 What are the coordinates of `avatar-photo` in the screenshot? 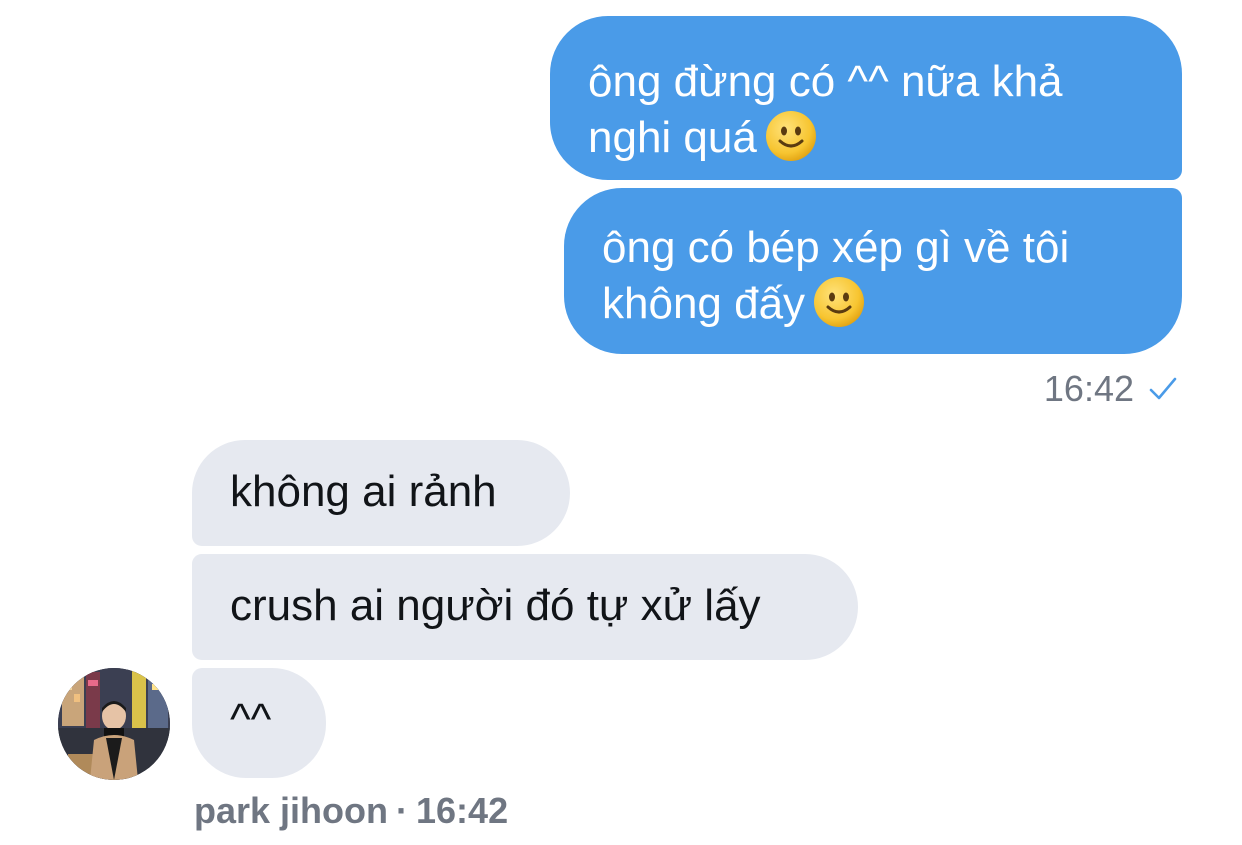 It's located at (114, 724).